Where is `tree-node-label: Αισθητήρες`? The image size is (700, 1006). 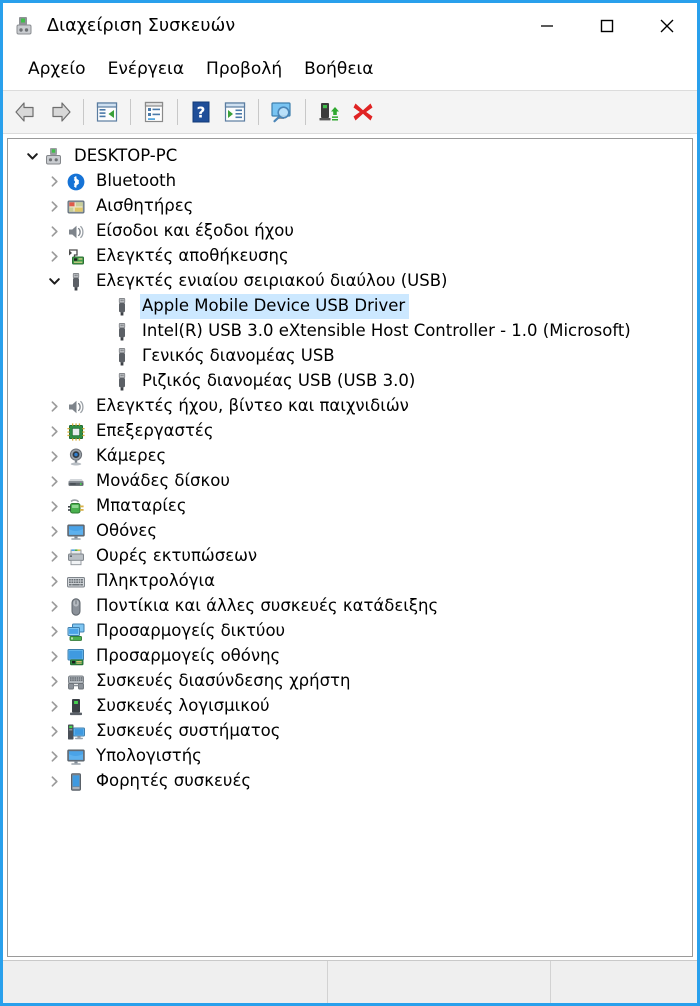
tree-node-label: Αισθητήρες is located at coordinates (145, 205).